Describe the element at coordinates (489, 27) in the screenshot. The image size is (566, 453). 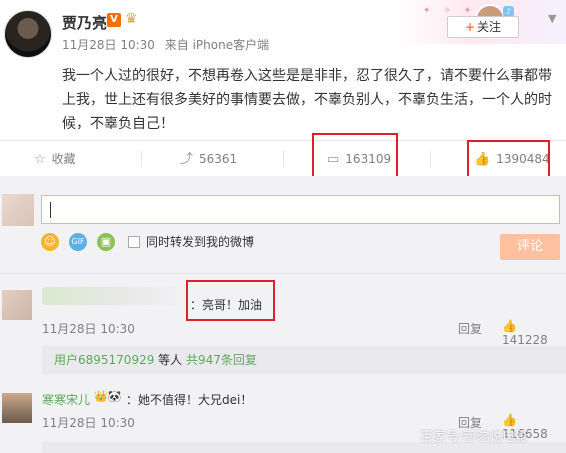
I see `follow-label: 关注` at that location.